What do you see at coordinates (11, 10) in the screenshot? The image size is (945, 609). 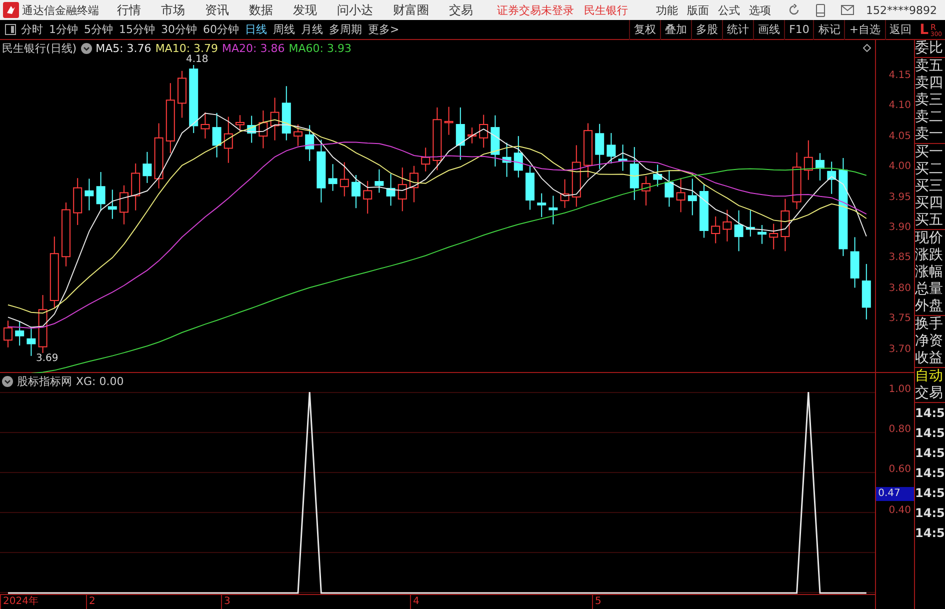 I see `logo-icon` at bounding box center [11, 10].